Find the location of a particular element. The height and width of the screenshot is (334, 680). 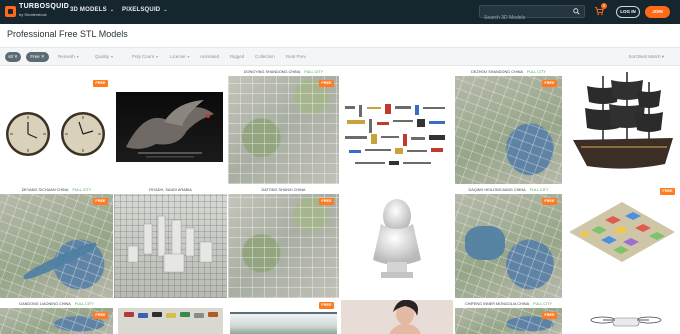

sort-label: Sort:Best Match is located at coordinates (644, 56).